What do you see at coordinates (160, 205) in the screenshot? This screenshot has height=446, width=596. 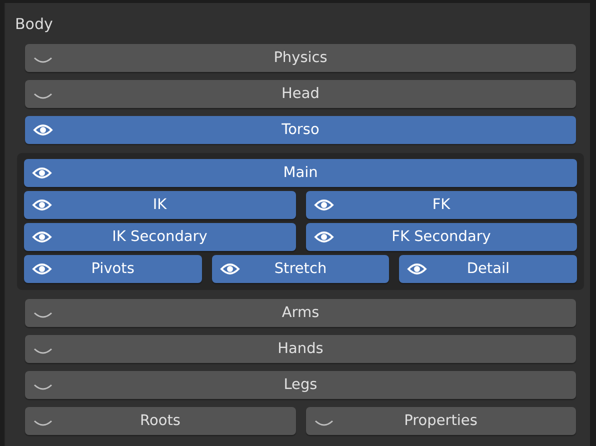 I see `visibility-toggle-button: IK` at bounding box center [160, 205].